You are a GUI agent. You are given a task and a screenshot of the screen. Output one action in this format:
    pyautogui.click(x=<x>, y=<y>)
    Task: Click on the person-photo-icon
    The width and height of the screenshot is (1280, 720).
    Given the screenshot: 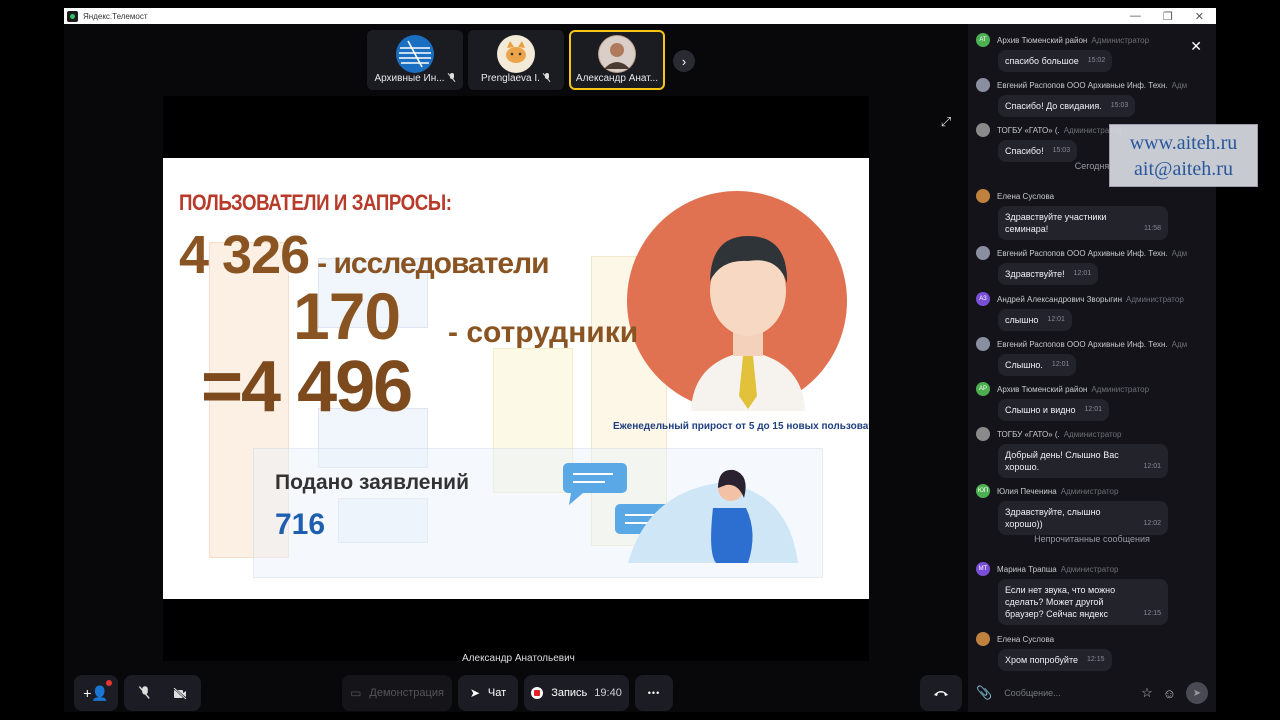 What is the action you would take?
    pyautogui.click(x=617, y=54)
    